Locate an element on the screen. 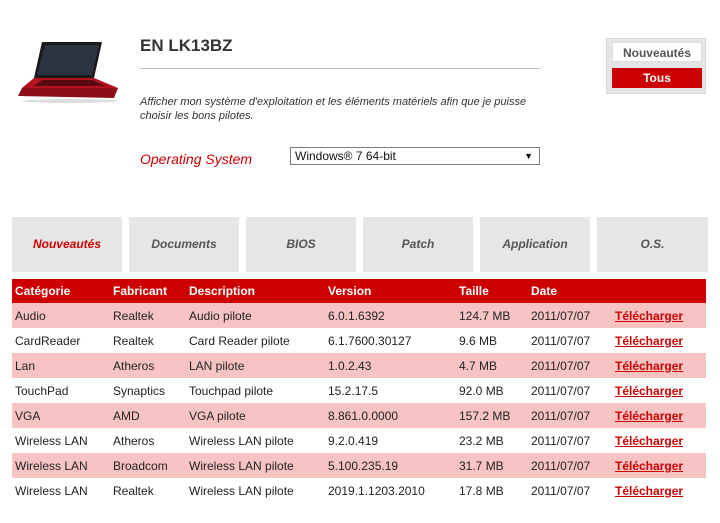 The width and height of the screenshot is (720, 523). title-divider is located at coordinates (340, 68).